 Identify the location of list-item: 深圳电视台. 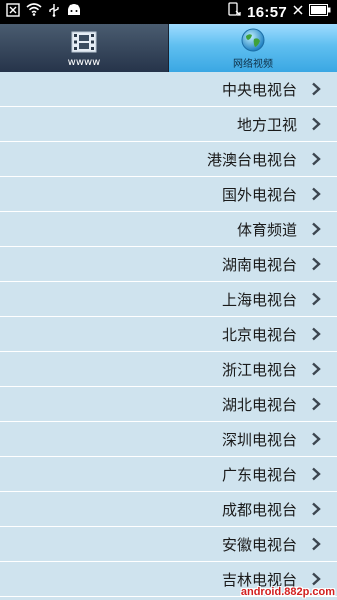
(168, 439).